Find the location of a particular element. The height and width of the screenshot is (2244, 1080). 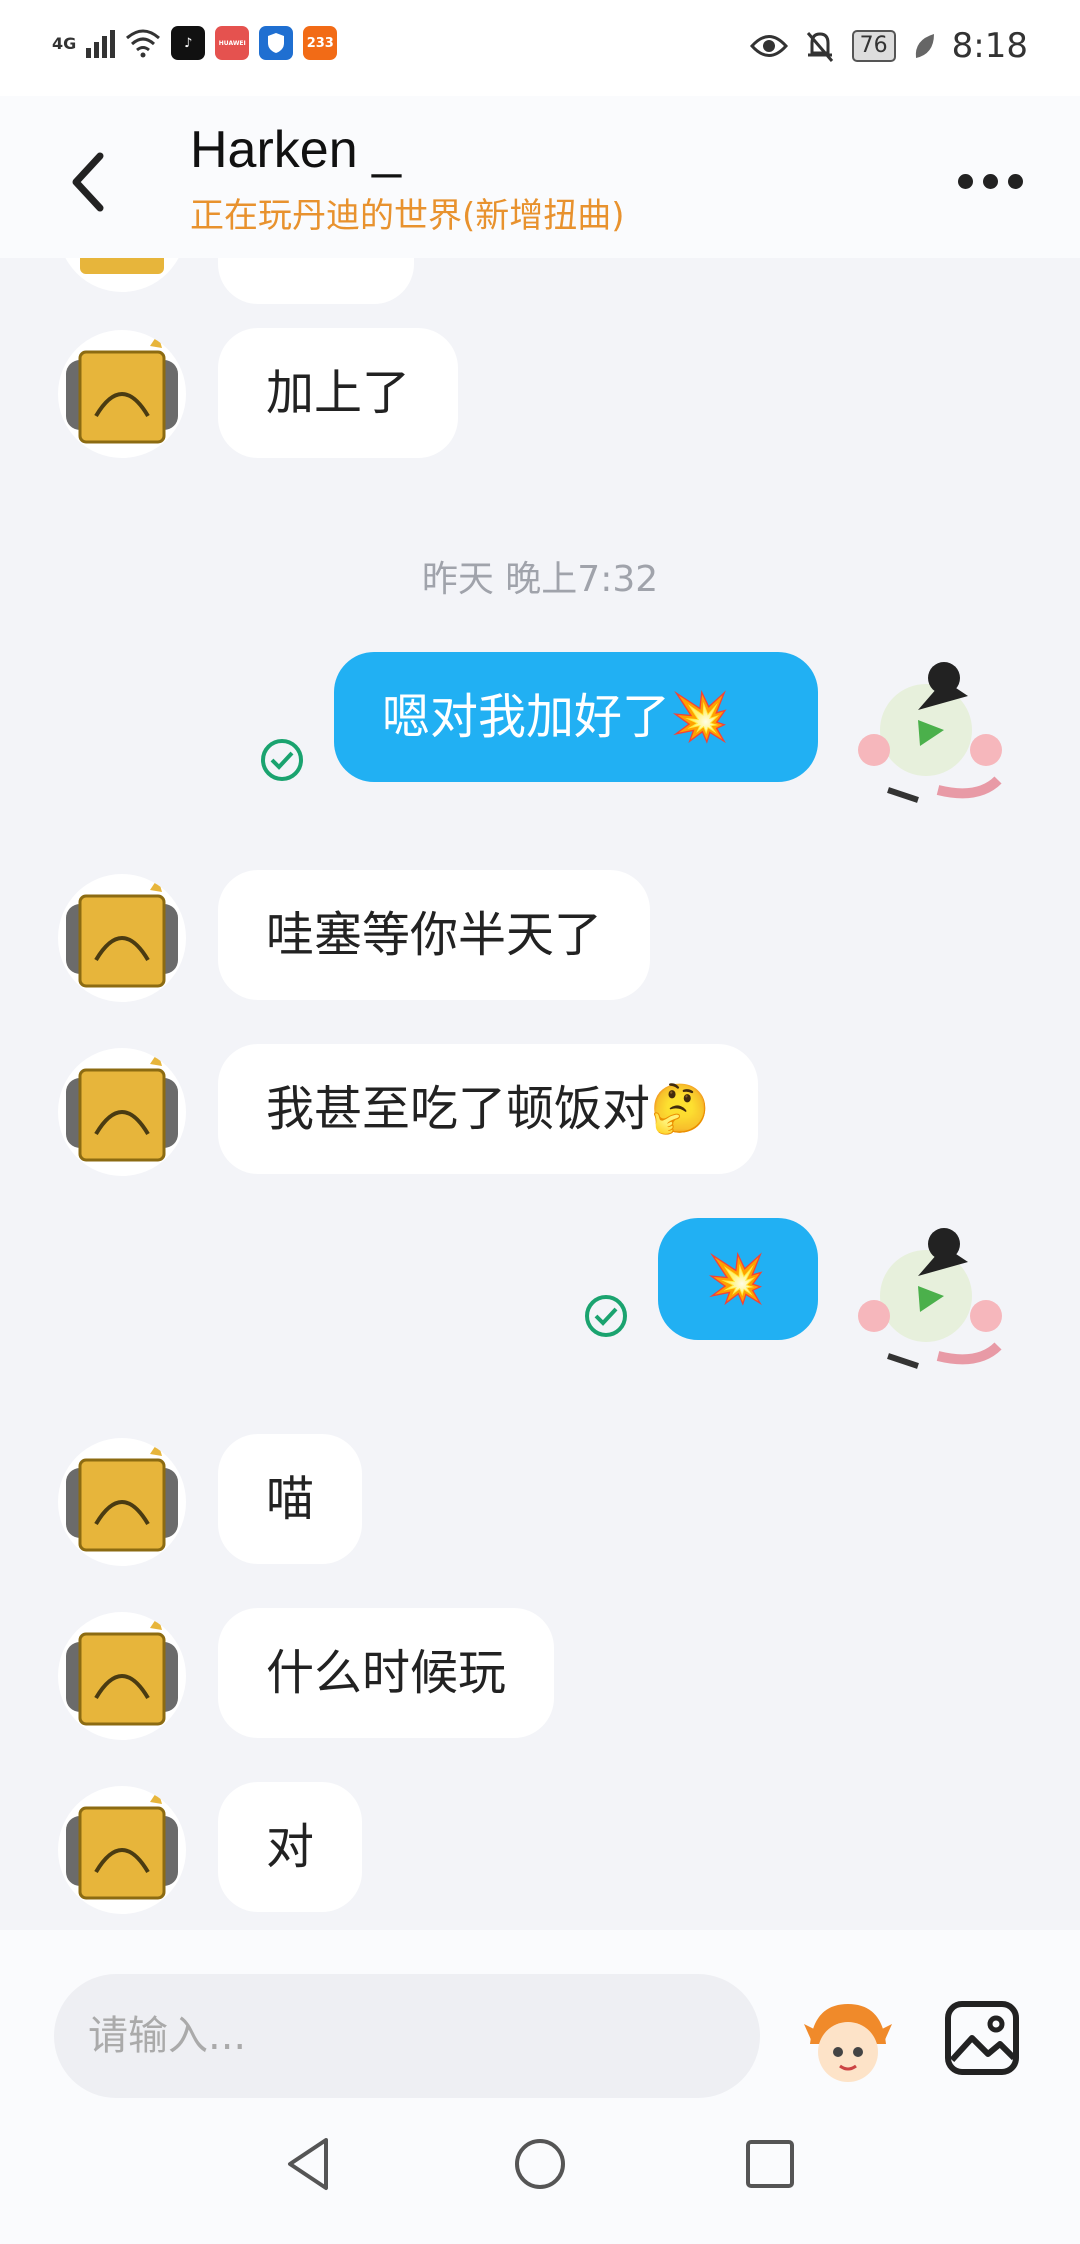

mute-bell-icon is located at coordinates (819, 47).